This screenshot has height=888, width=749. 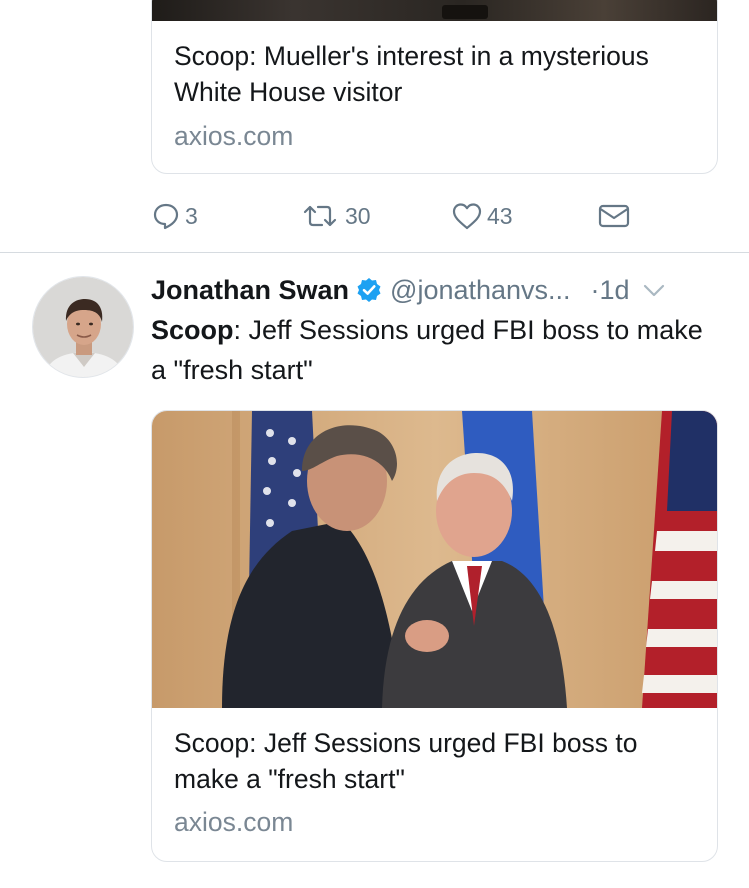 What do you see at coordinates (250, 290) in the screenshot?
I see `author-name: Jonathan Swan` at bounding box center [250, 290].